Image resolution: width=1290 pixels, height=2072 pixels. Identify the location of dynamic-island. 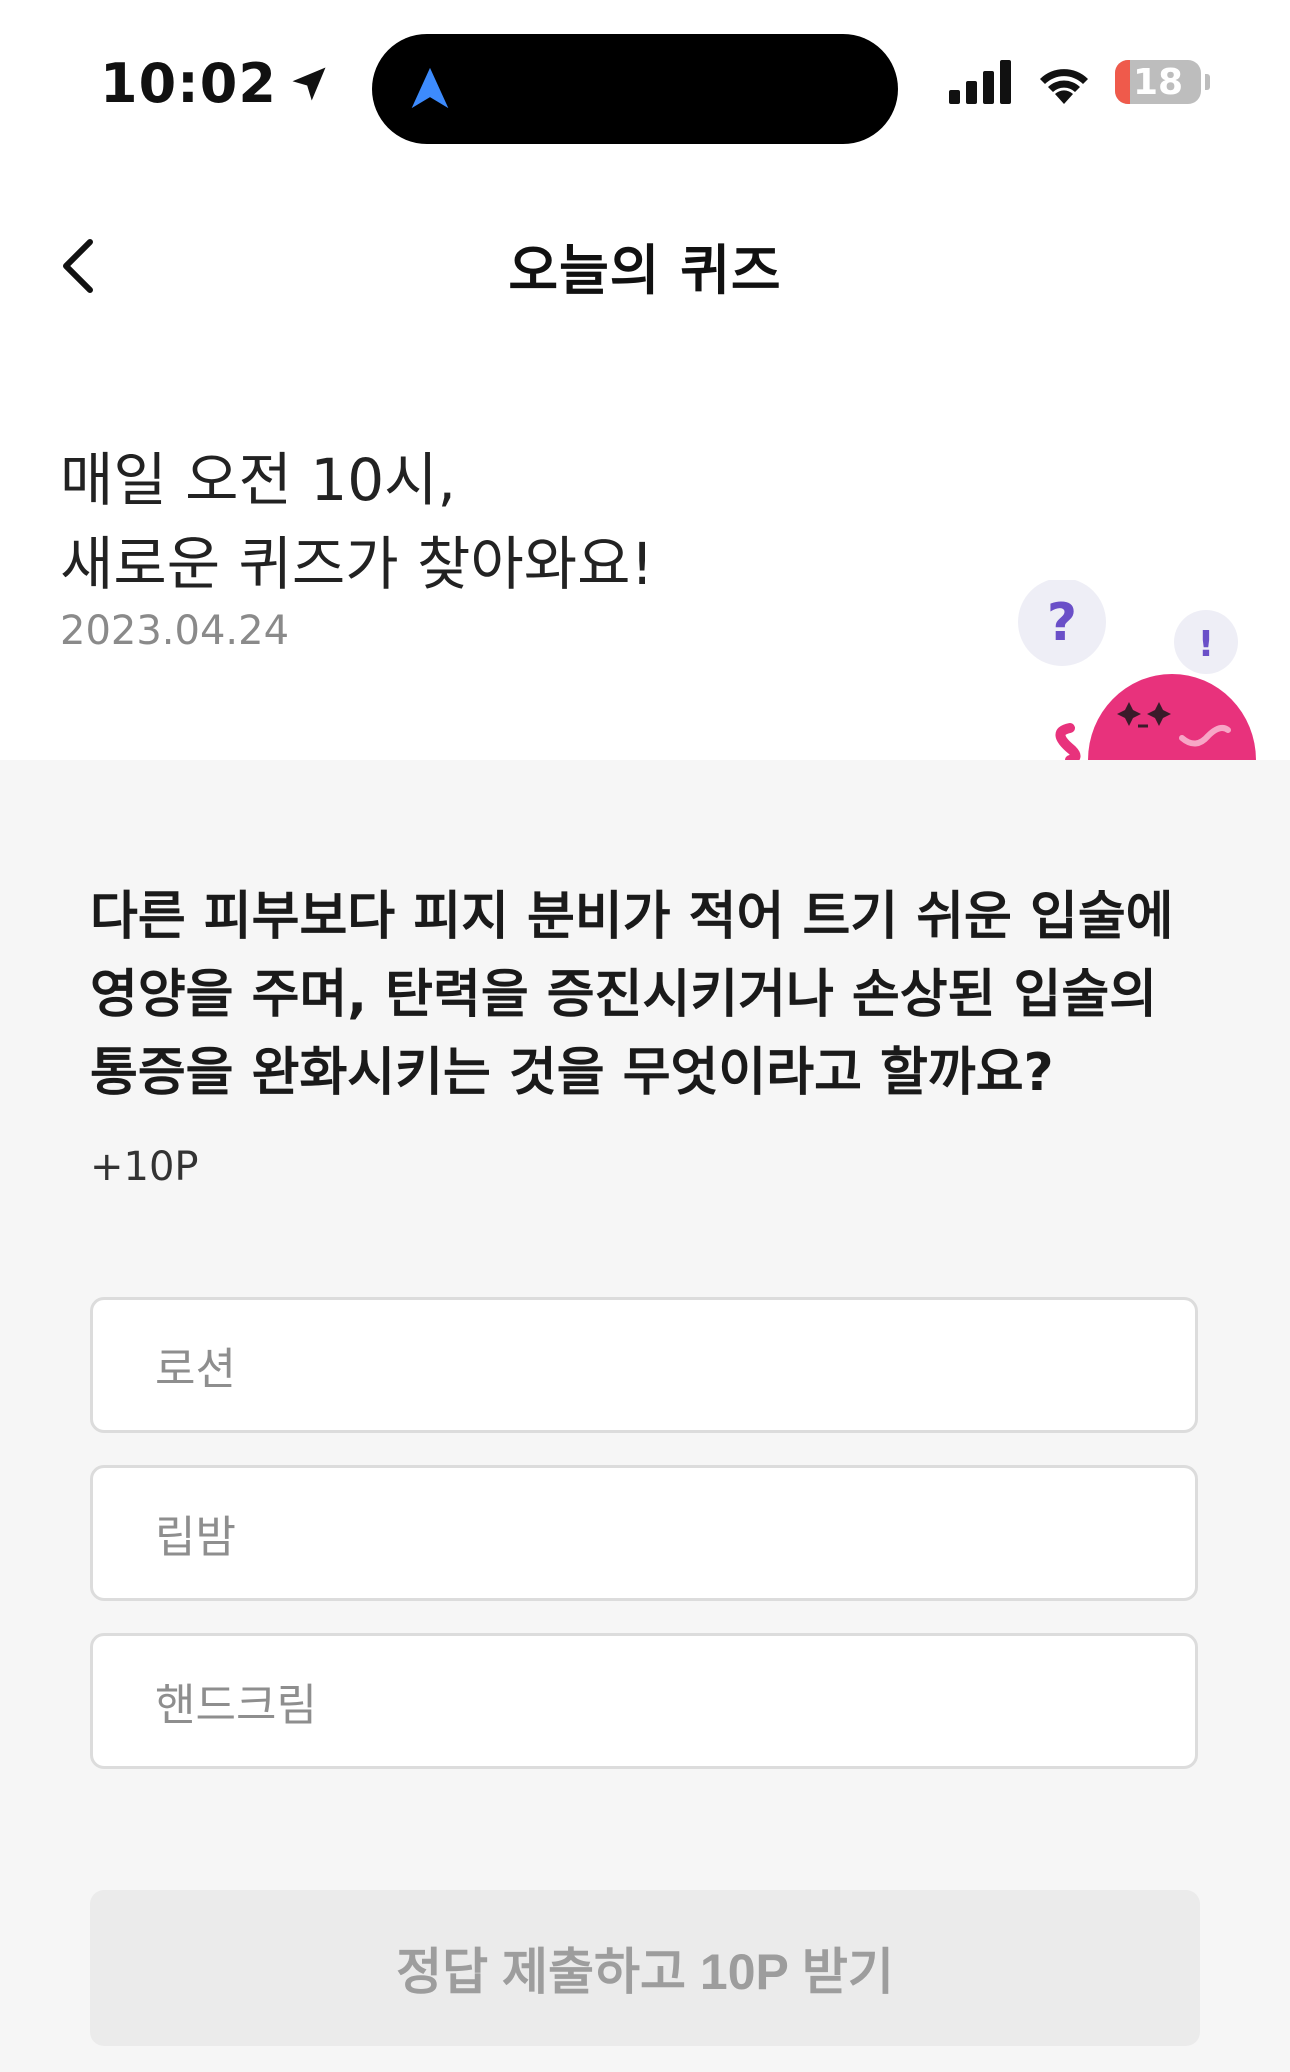
(635, 89).